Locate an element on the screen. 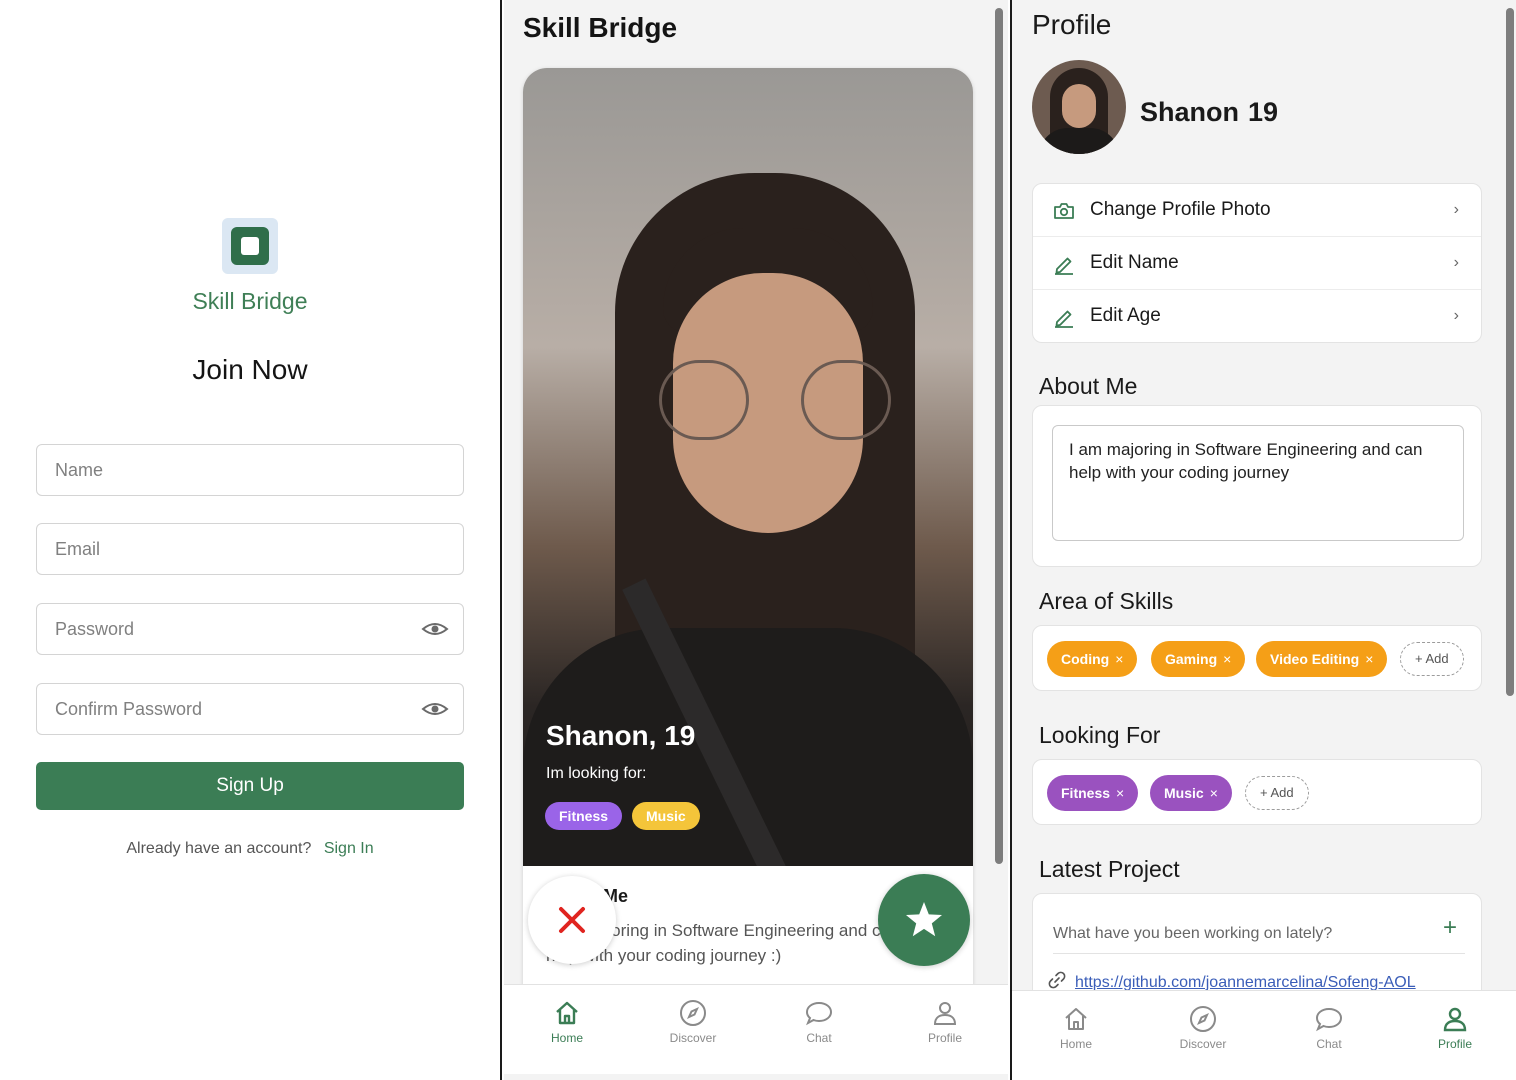 The height and width of the screenshot is (1080, 1516). star-icon is located at coordinates (924, 919).